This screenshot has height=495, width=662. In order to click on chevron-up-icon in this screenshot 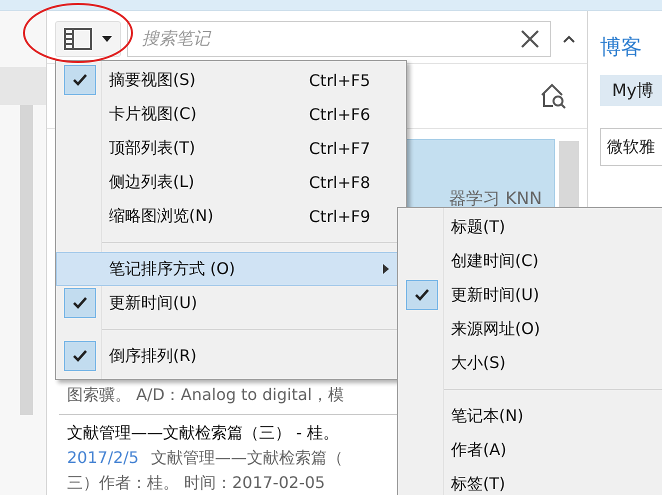, I will do `click(569, 39)`.